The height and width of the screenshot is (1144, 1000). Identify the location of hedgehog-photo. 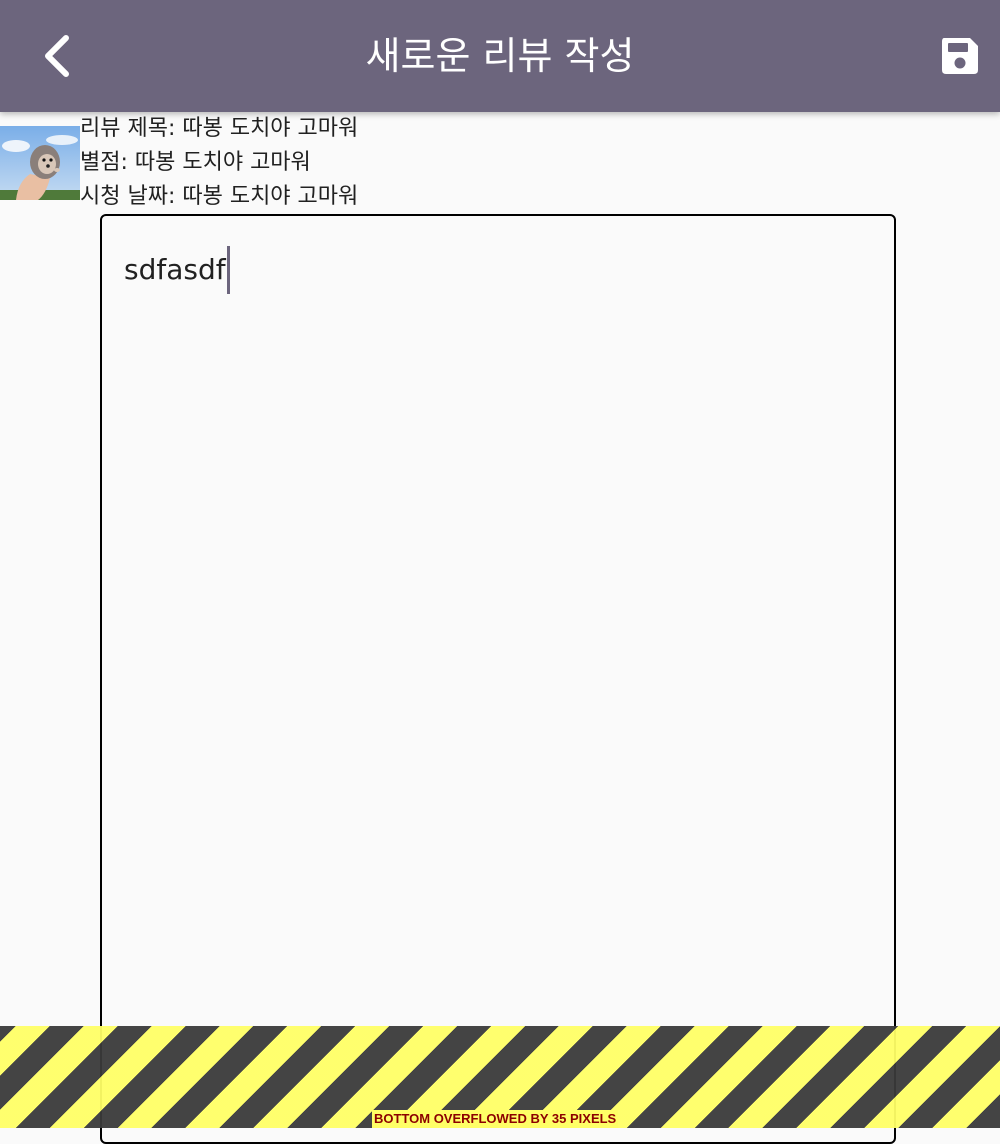
(40, 163).